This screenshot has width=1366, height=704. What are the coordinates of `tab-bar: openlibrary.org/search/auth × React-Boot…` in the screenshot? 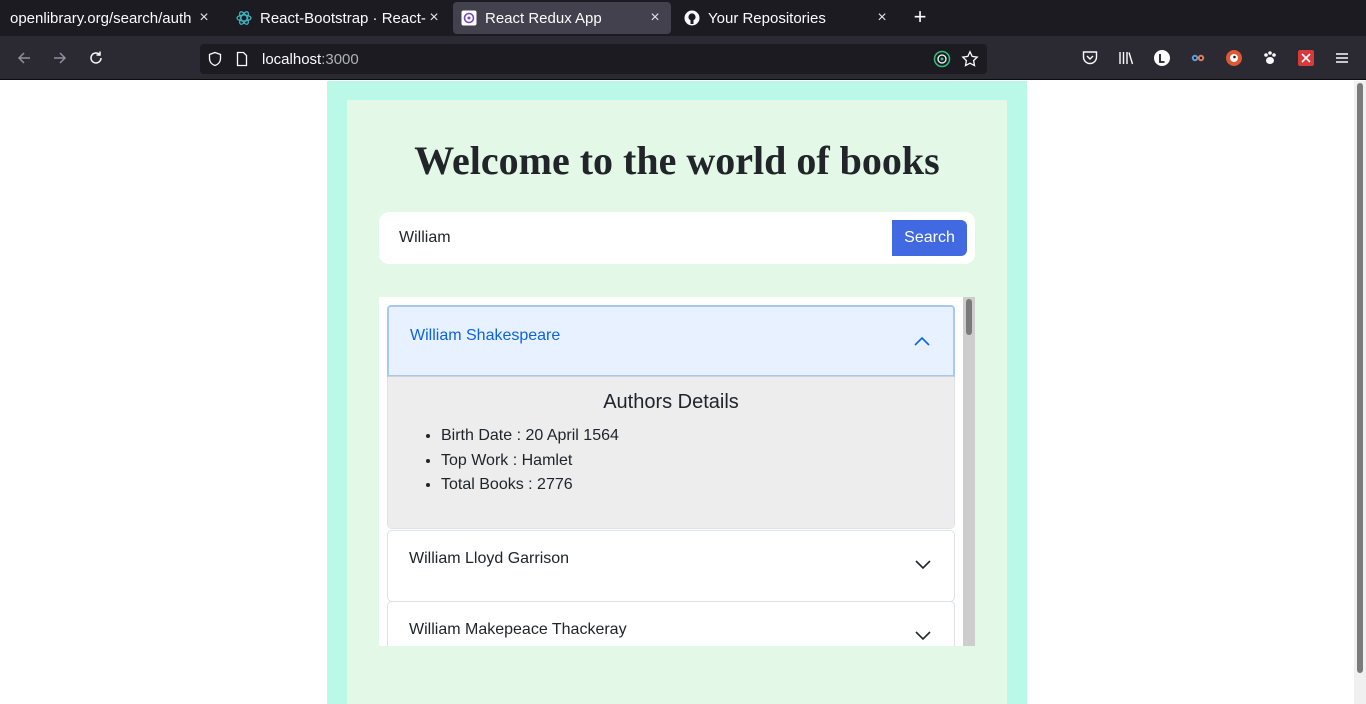 It's located at (683, 18).